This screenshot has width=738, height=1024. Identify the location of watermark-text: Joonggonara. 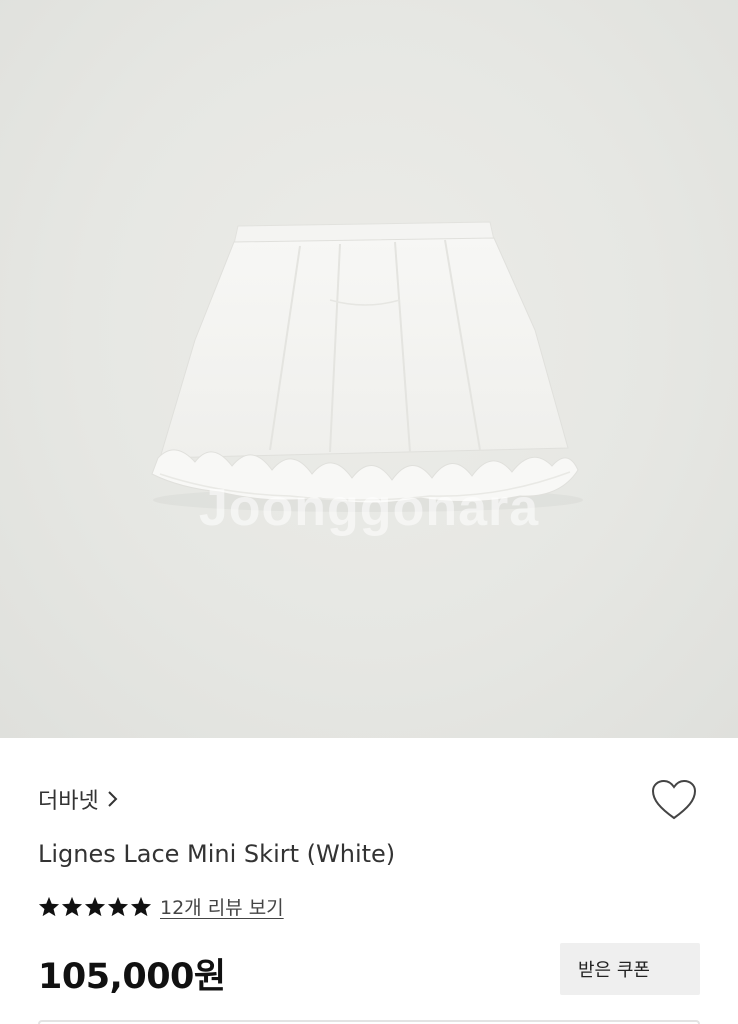
(369, 508).